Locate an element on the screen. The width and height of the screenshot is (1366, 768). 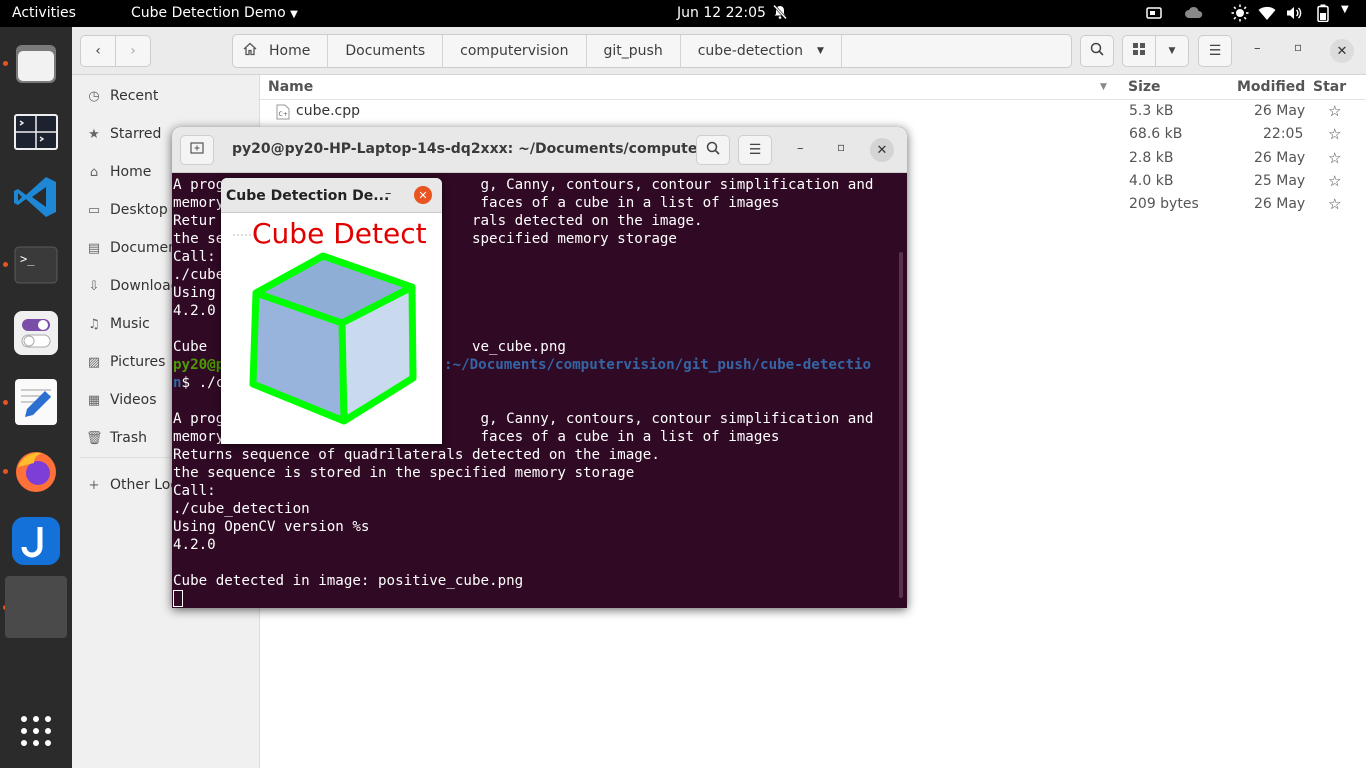
sidebar-item-pictures: ▨ Pictures is located at coordinates (126, 362).